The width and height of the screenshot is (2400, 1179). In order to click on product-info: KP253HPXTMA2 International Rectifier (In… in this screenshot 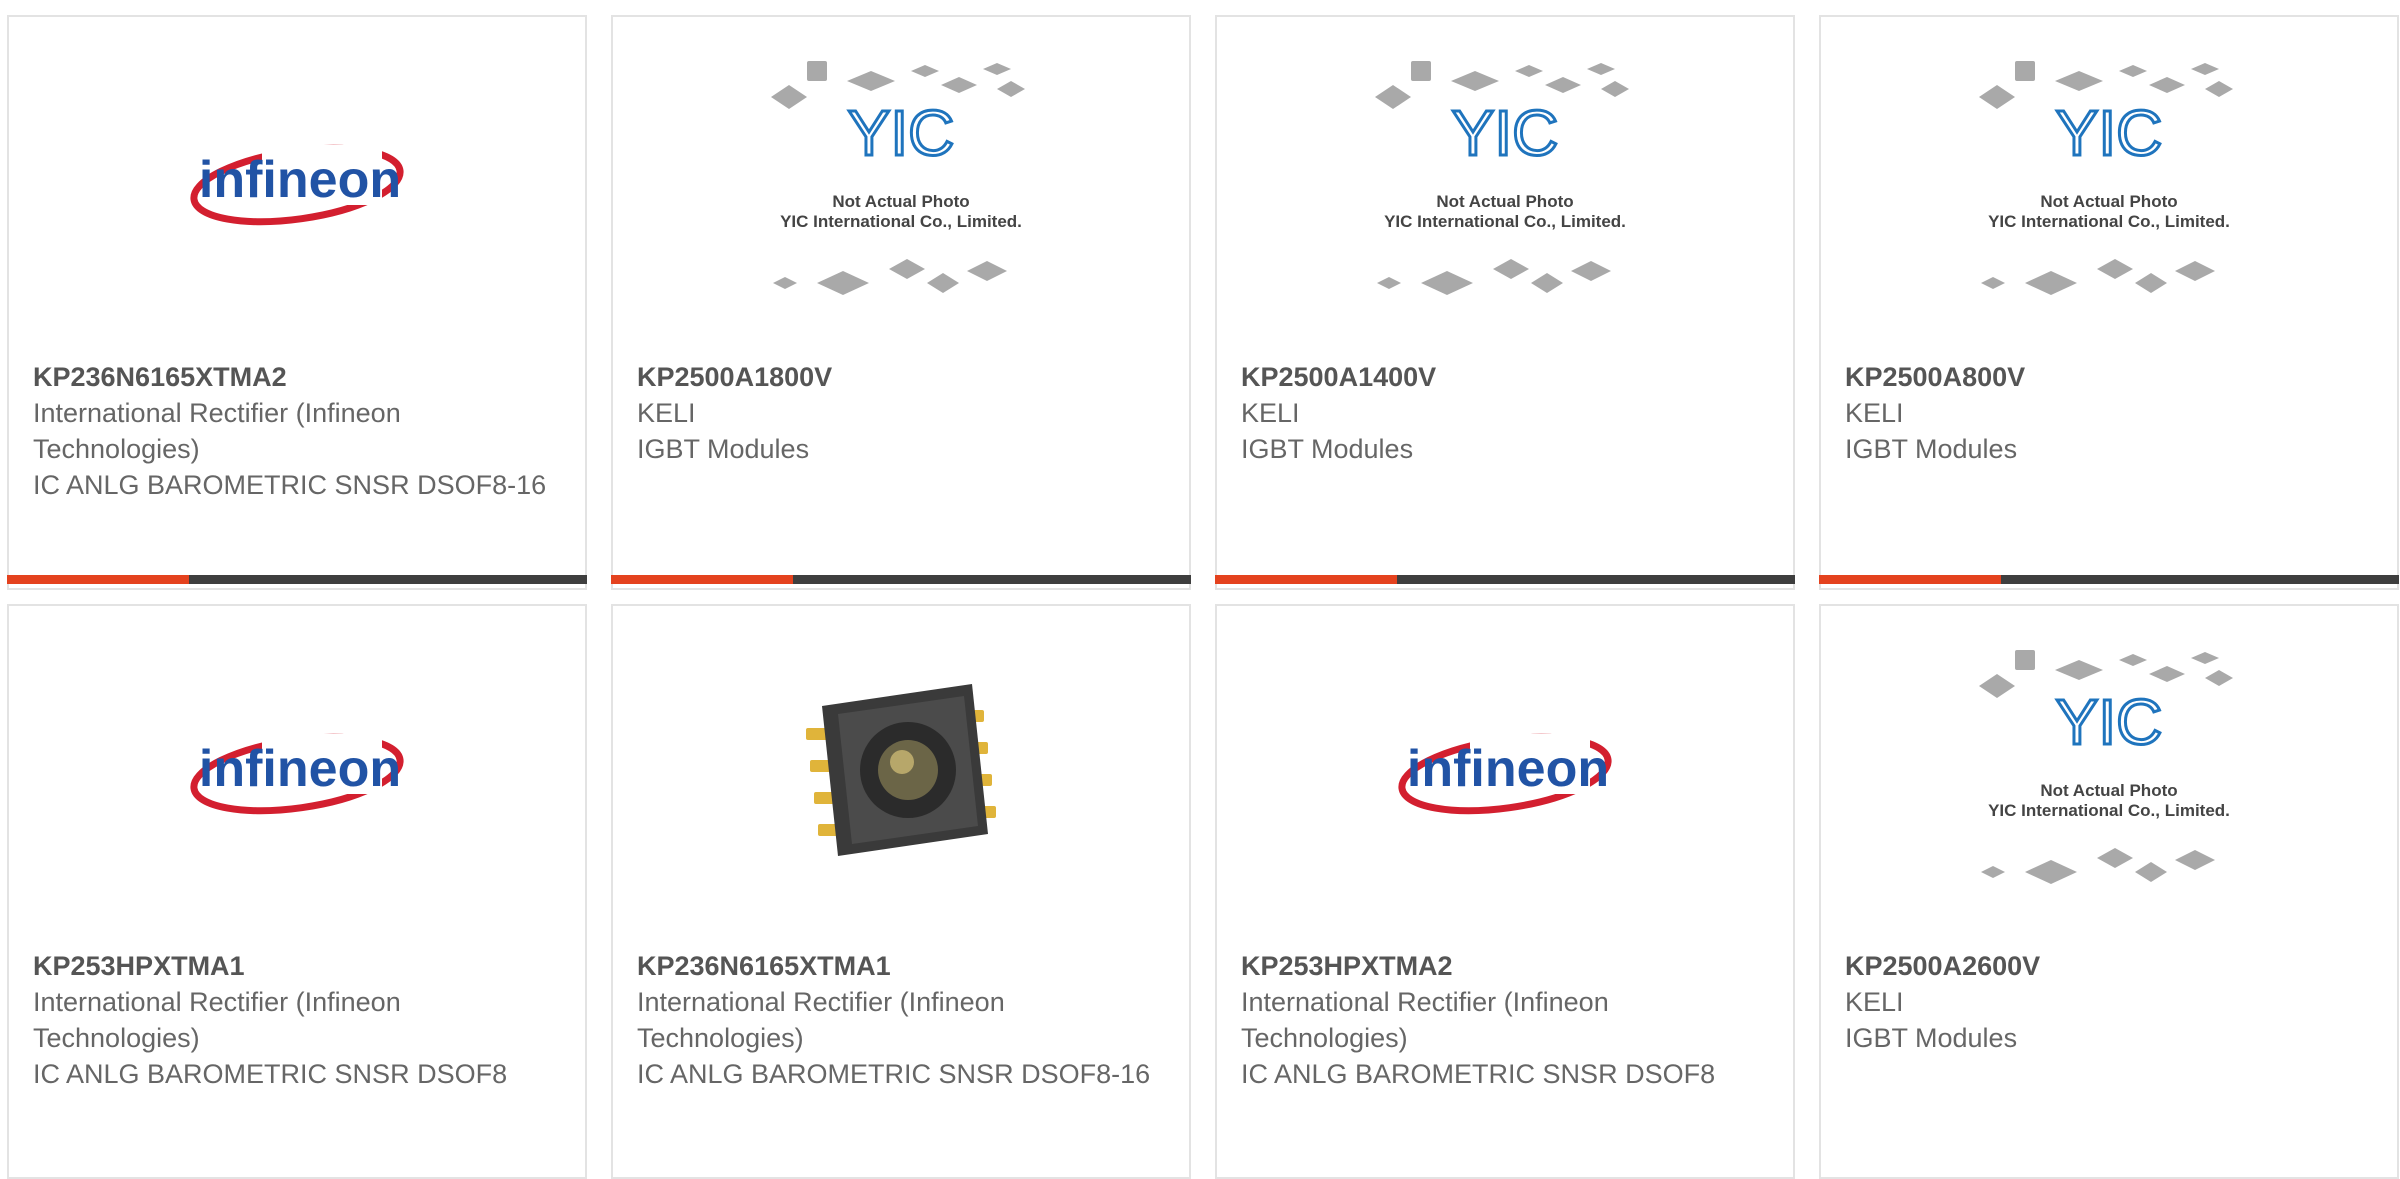, I will do `click(1507, 1020)`.